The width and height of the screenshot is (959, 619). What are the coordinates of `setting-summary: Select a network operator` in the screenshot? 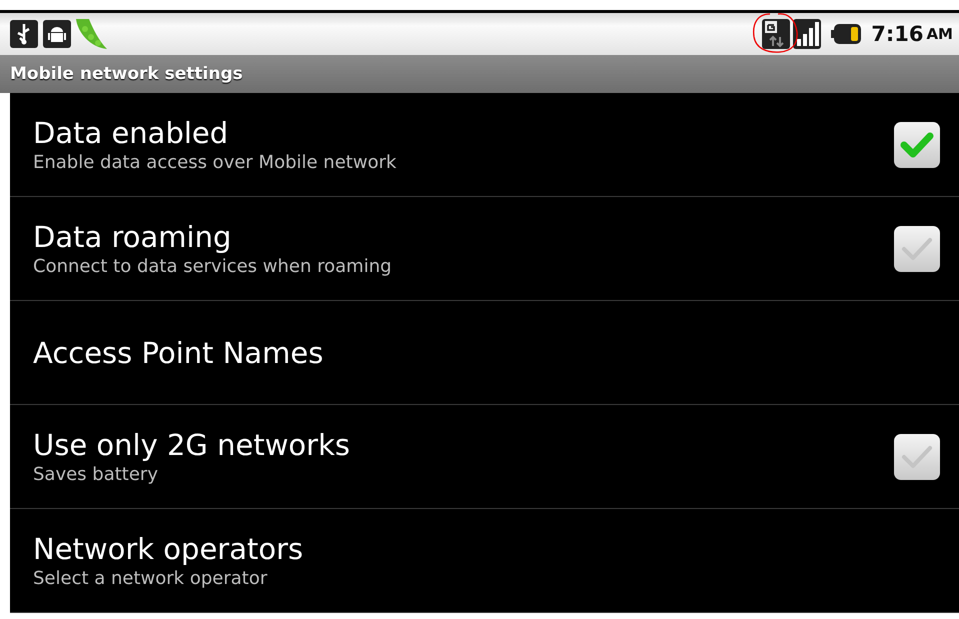 It's located at (150, 578).